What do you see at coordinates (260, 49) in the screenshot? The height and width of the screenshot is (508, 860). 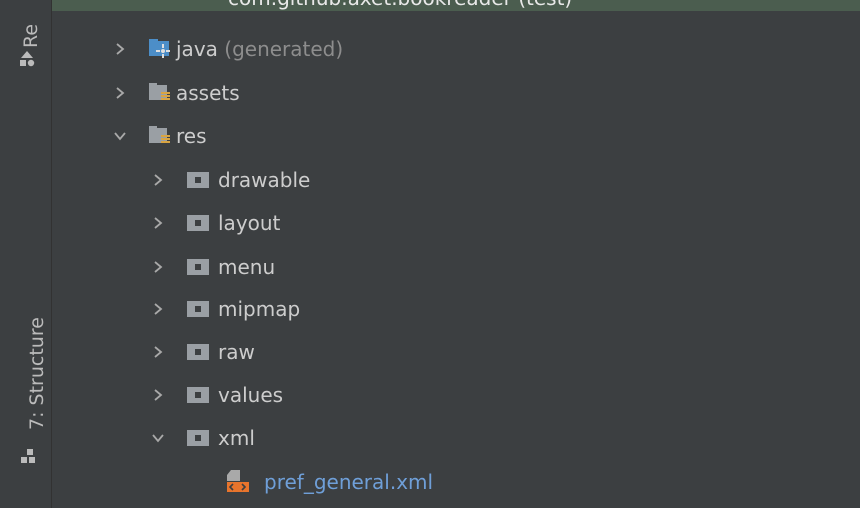 I see `tree-item-label: java (generated)` at bounding box center [260, 49].